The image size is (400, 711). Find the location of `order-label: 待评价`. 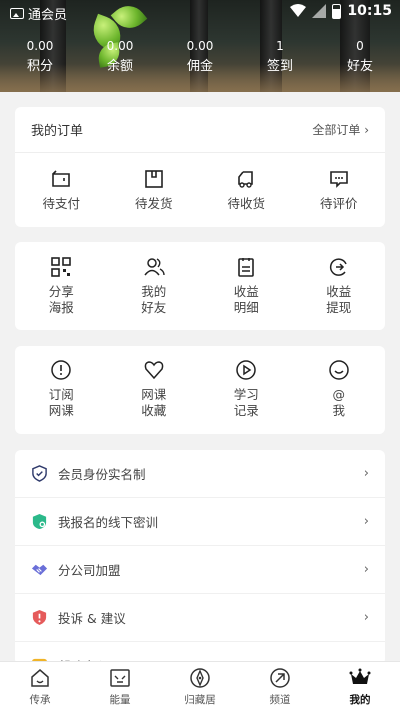

order-label: 待评价 is located at coordinates (338, 203).